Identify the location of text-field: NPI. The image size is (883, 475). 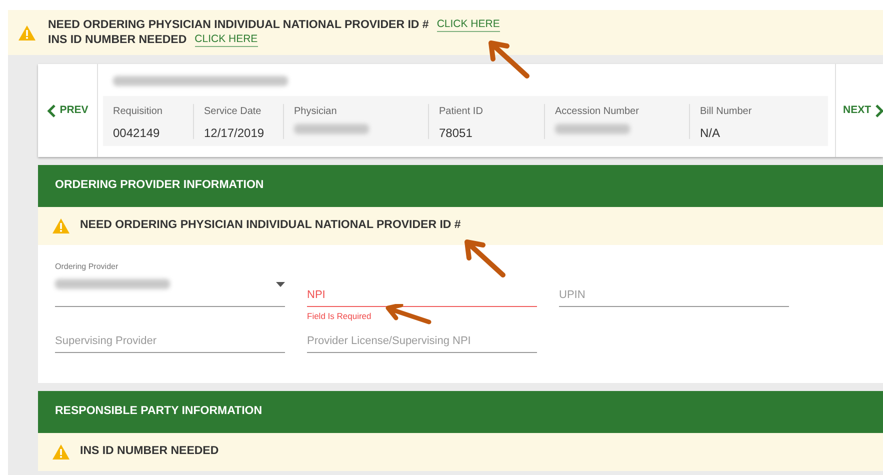
(422, 295).